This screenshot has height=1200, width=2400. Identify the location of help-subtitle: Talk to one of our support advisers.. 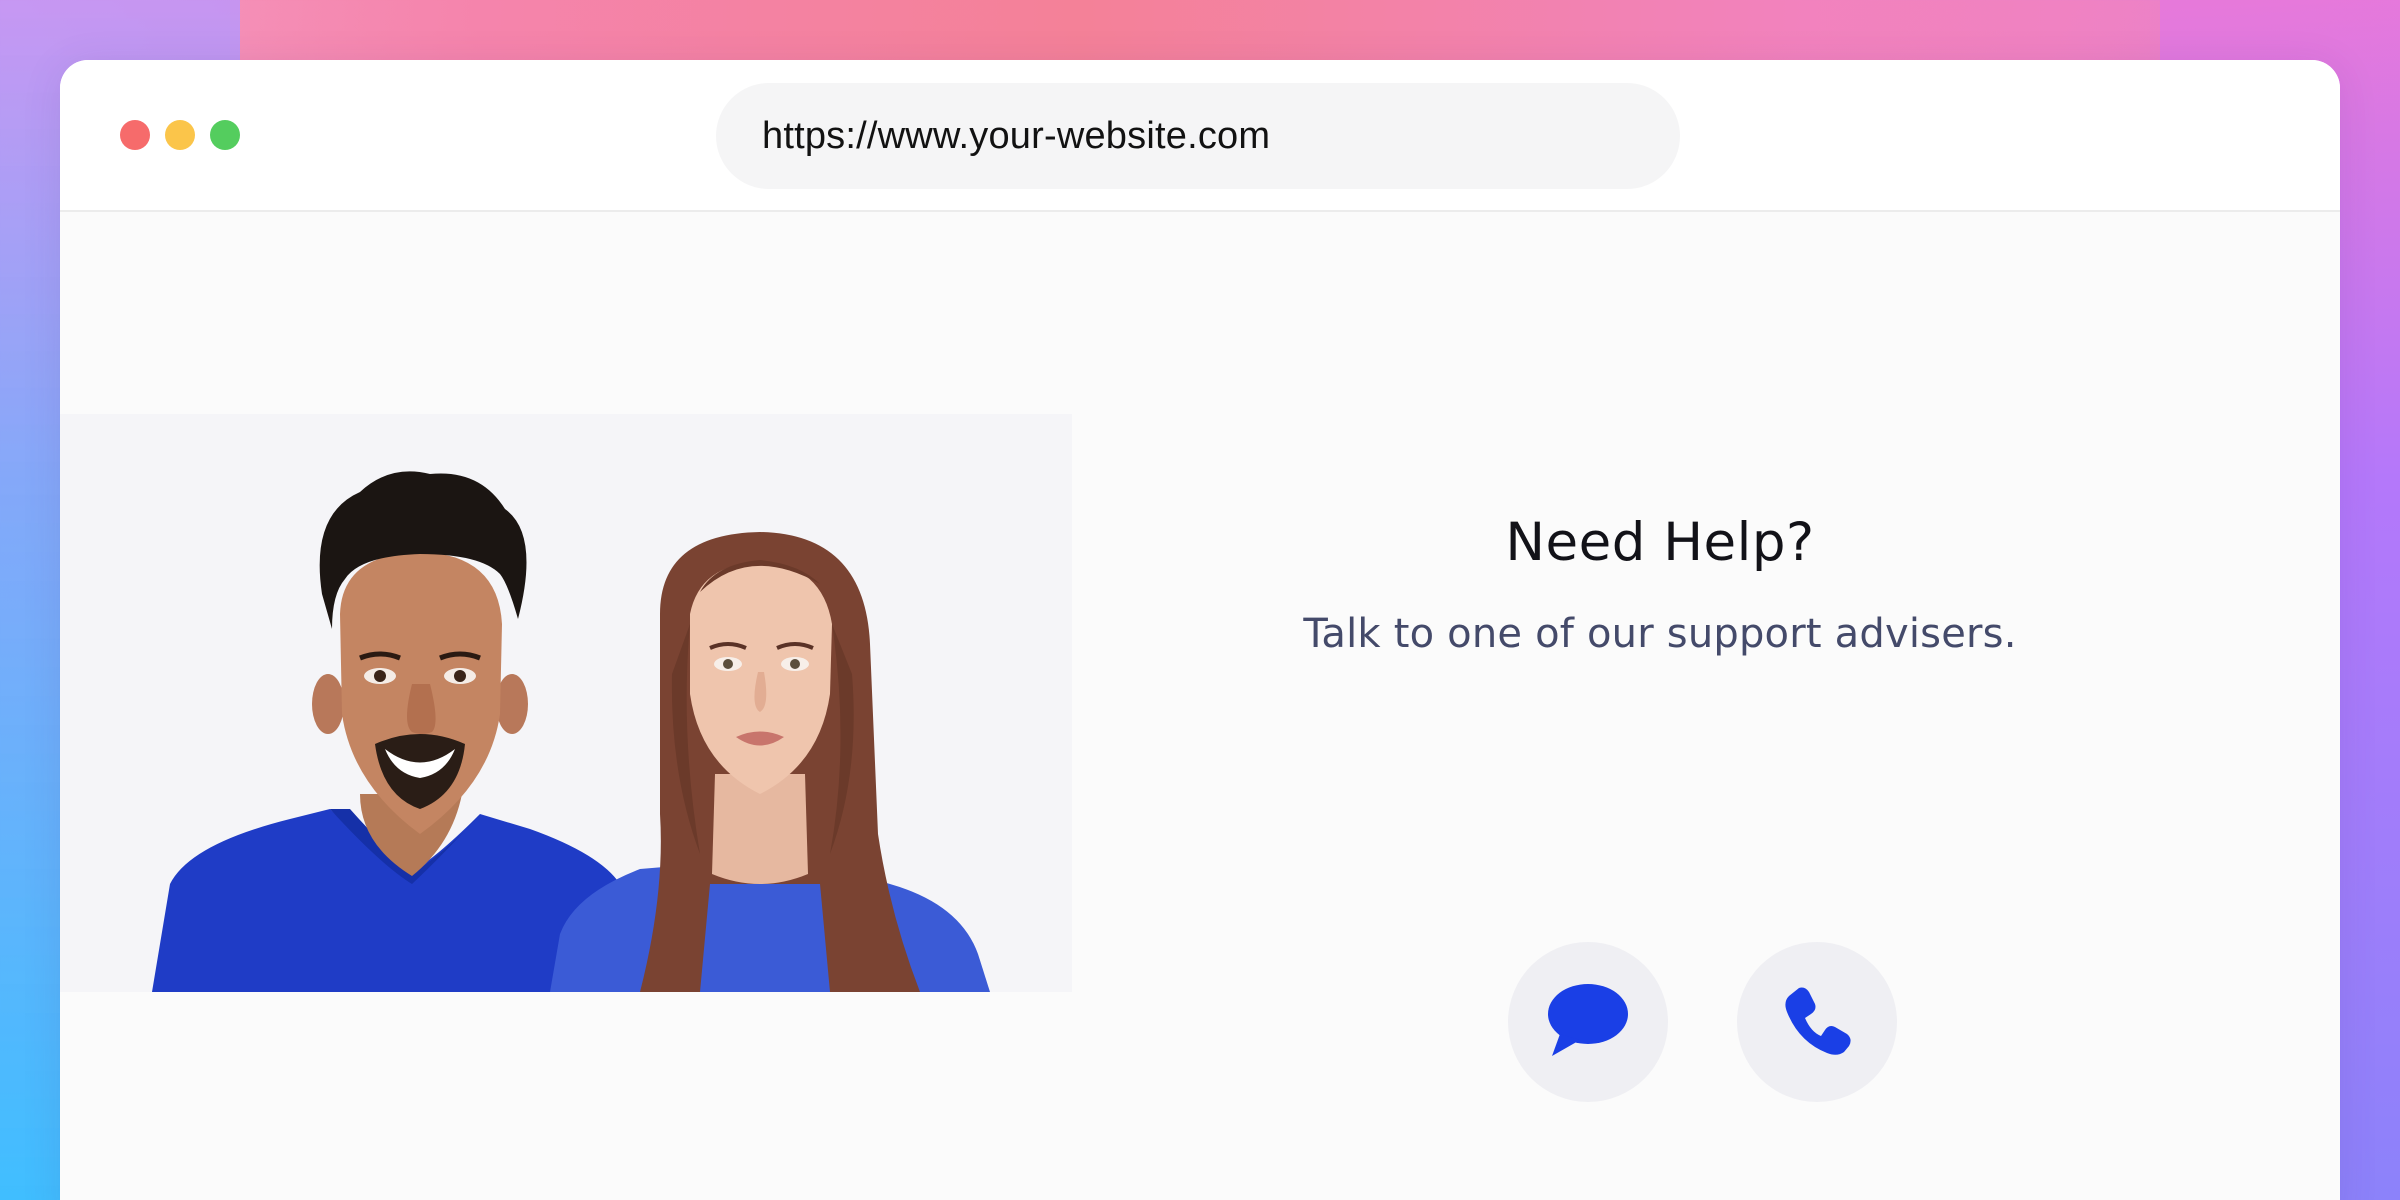
(1660, 634).